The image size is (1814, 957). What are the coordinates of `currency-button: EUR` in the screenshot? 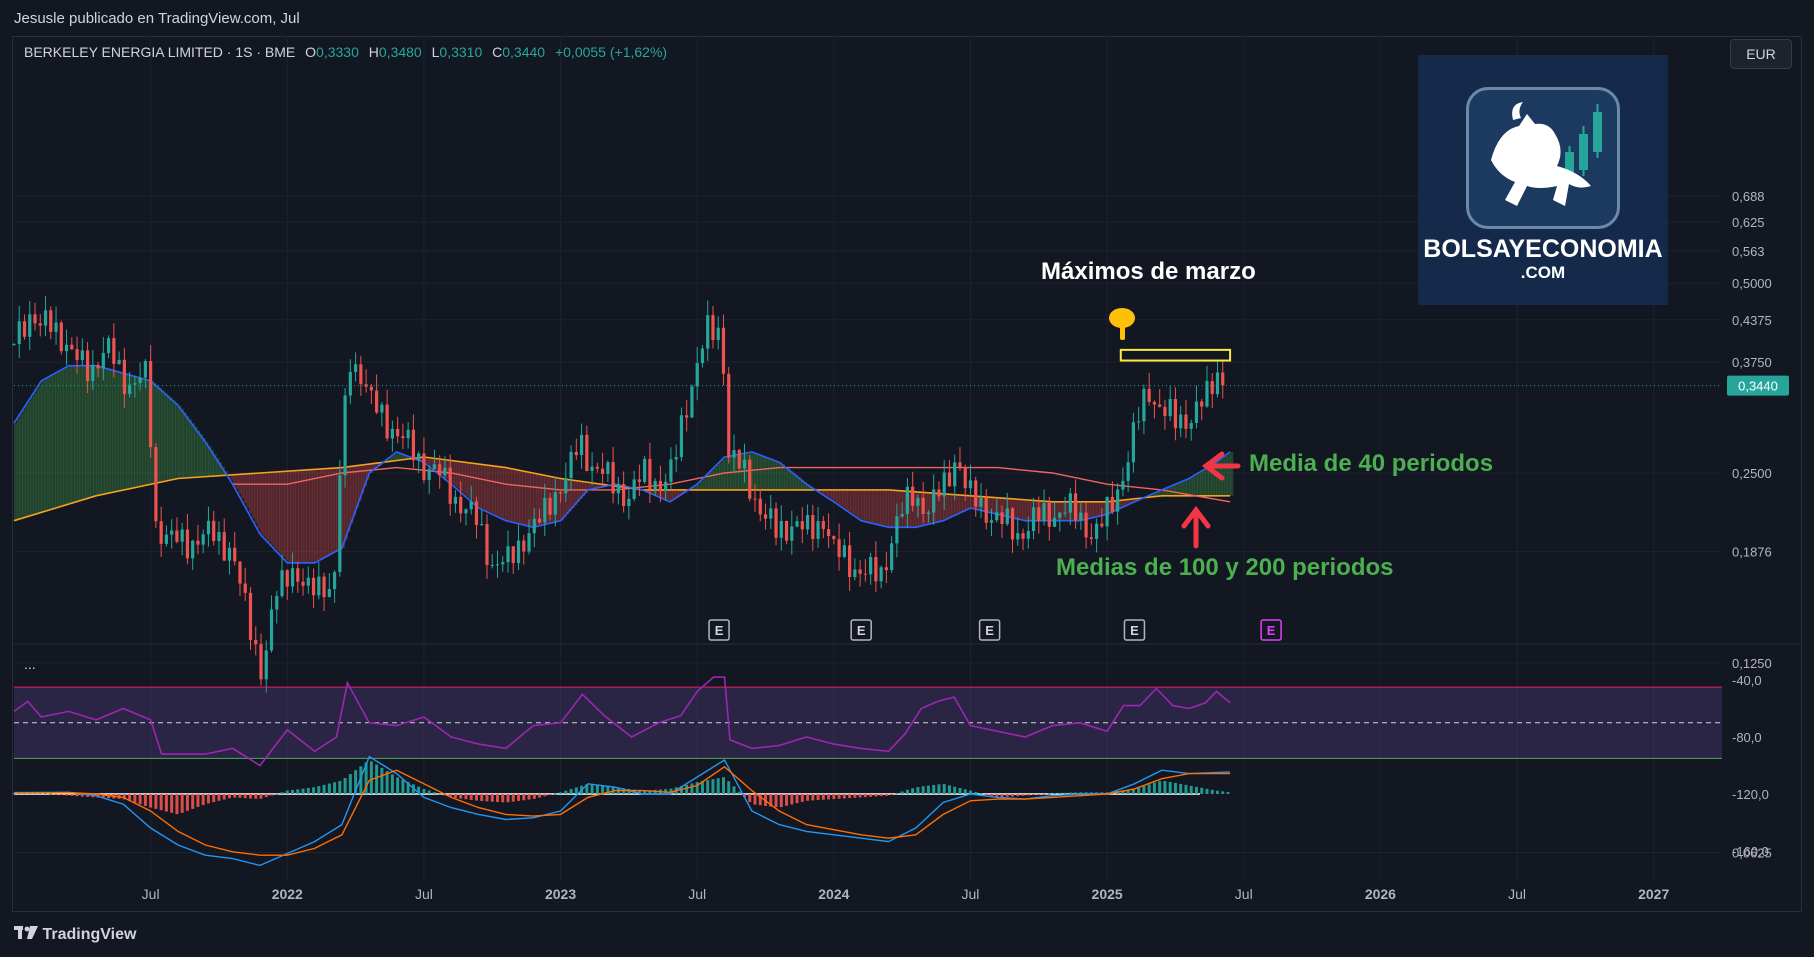 It's located at (1761, 54).